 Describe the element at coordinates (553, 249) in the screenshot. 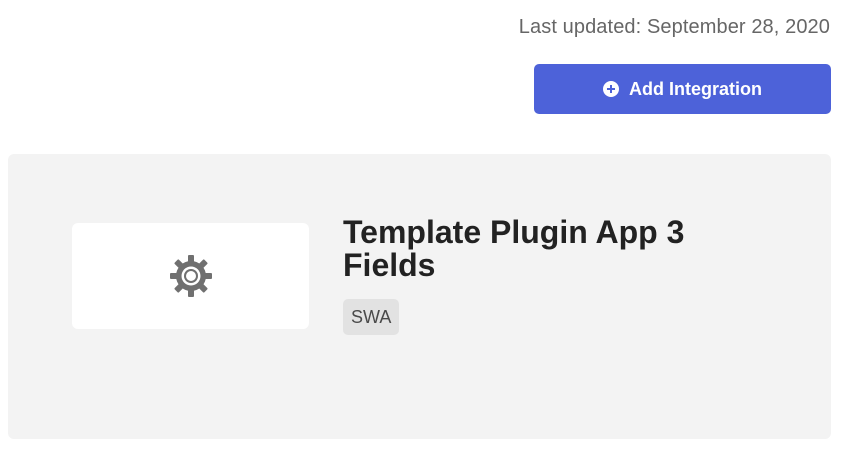

I see `integration-title: Template Plugin App 3 Fields` at that location.